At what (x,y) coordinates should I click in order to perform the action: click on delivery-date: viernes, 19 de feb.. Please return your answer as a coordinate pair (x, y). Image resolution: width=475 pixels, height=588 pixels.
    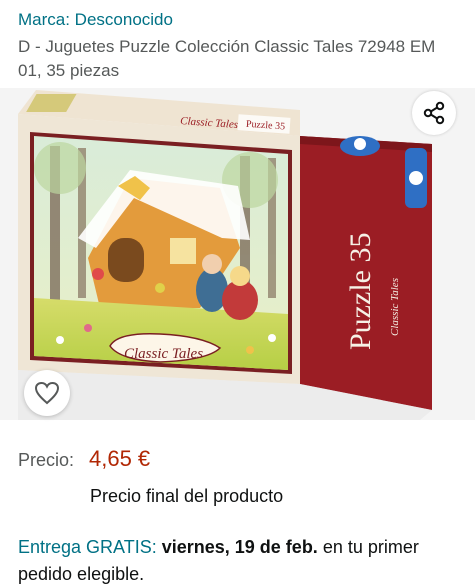
    Looking at the image, I should click on (239, 547).